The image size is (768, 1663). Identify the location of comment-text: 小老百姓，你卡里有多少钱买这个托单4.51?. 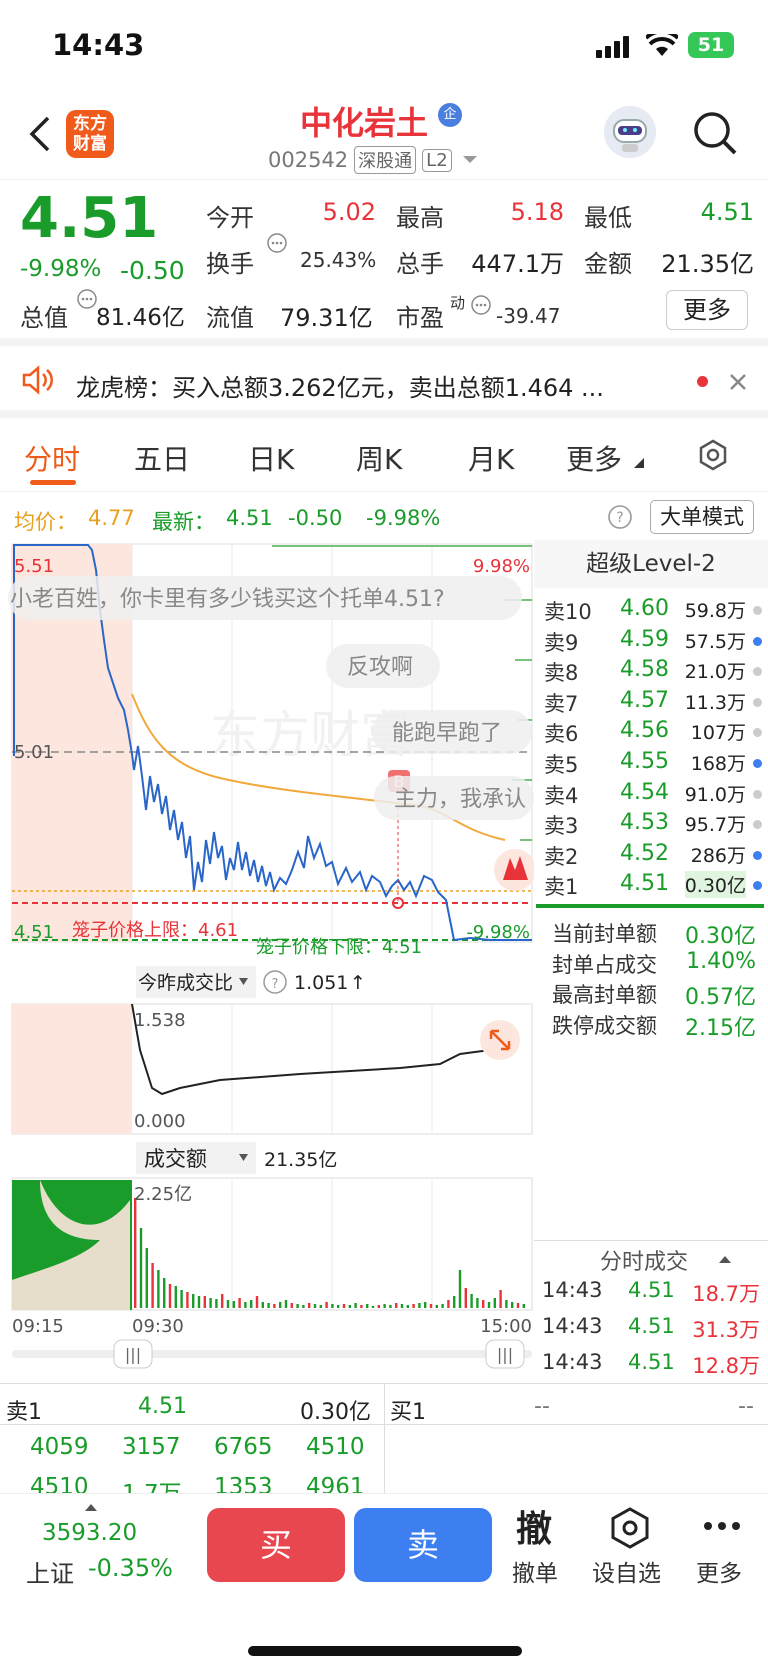
(227, 599).